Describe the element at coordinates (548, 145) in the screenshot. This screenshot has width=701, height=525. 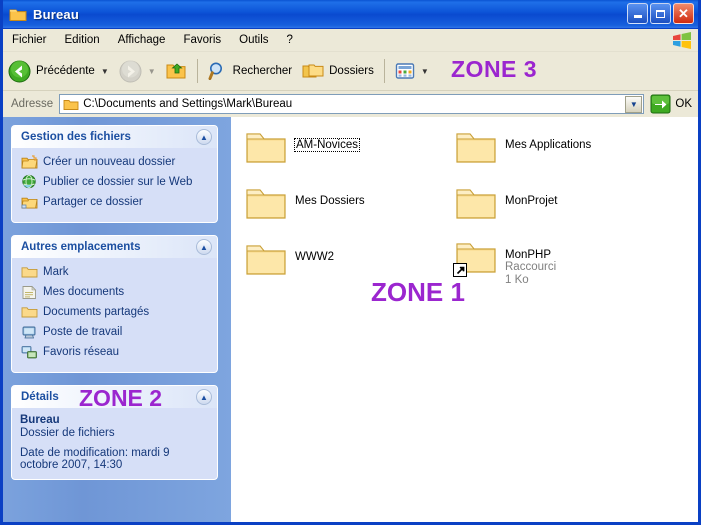
I see `file-name: Mes Applications` at that location.